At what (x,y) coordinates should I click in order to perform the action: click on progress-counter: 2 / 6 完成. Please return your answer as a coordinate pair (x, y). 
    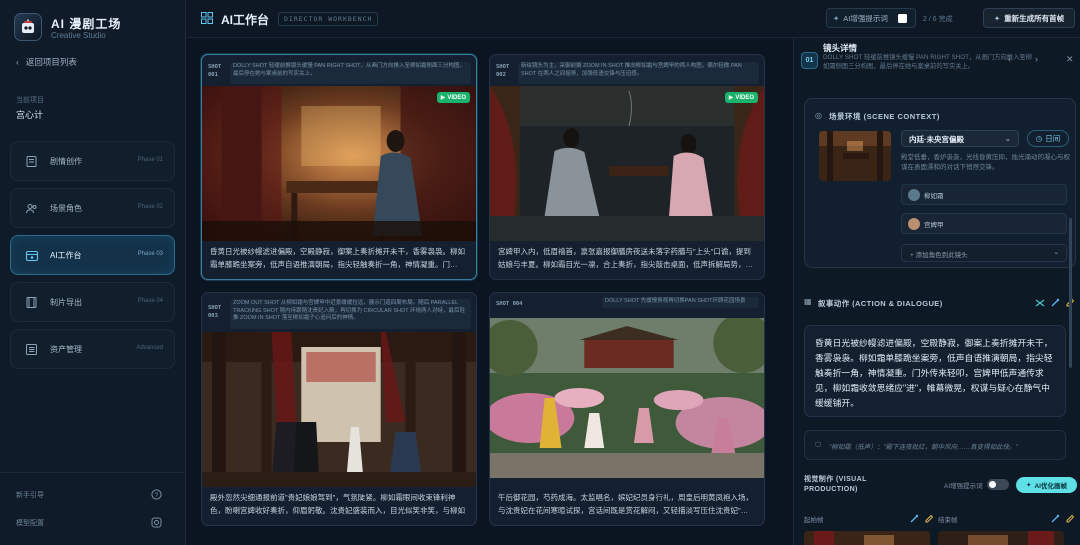
    Looking at the image, I should click on (938, 19).